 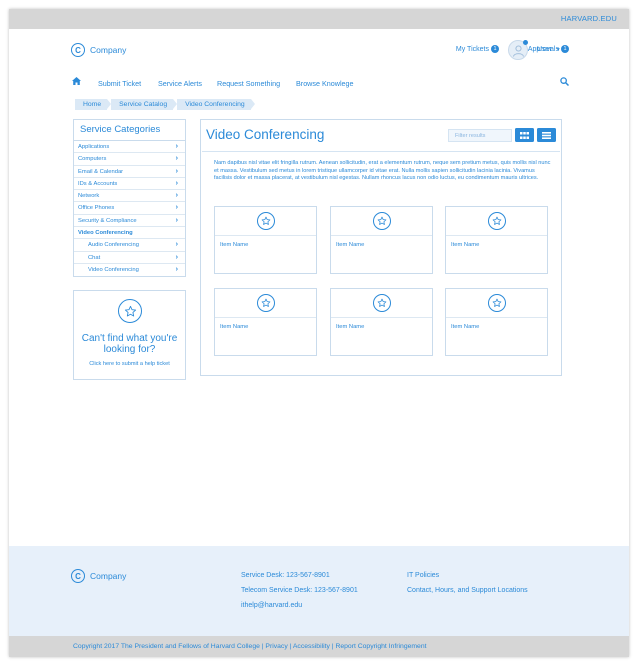 What do you see at coordinates (494, 49) in the screenshot?
I see `my-tickets-badge: 1` at bounding box center [494, 49].